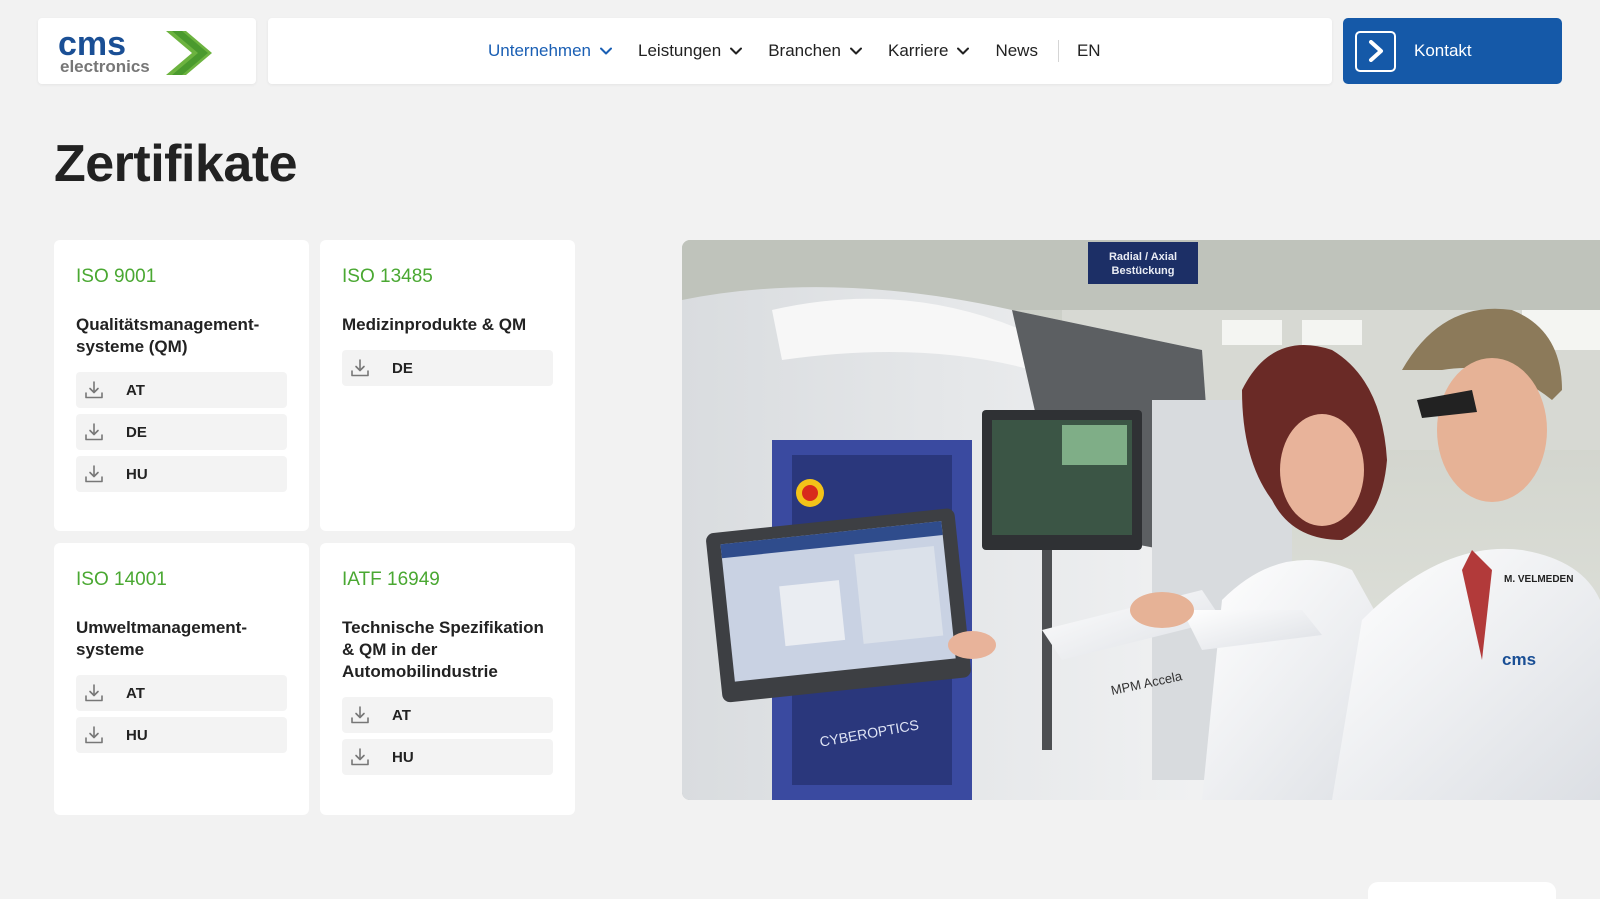 This screenshot has width=1600, height=899. I want to click on bottom-floating-panel, so click(1462, 890).